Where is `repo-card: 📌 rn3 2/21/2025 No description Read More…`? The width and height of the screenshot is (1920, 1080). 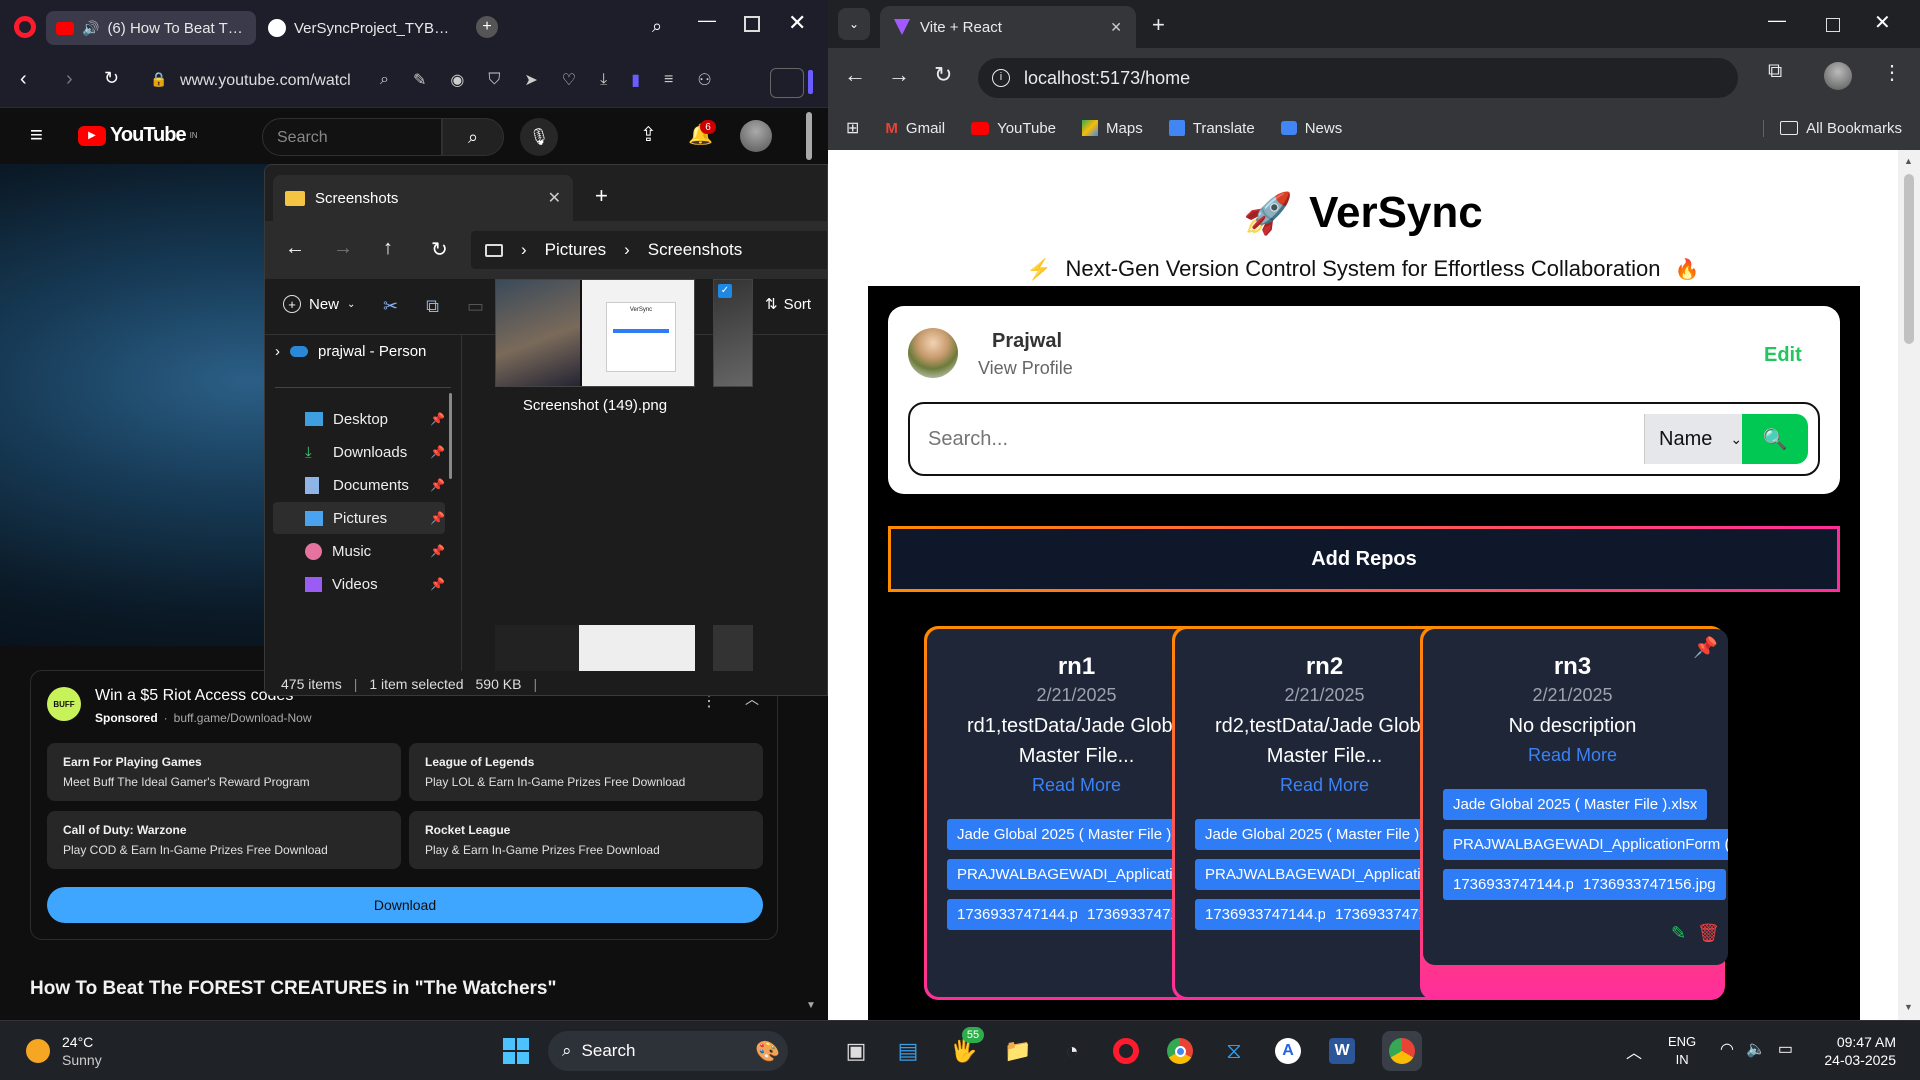 repo-card: 📌 rn3 2/21/2025 No description Read More… is located at coordinates (1575, 797).